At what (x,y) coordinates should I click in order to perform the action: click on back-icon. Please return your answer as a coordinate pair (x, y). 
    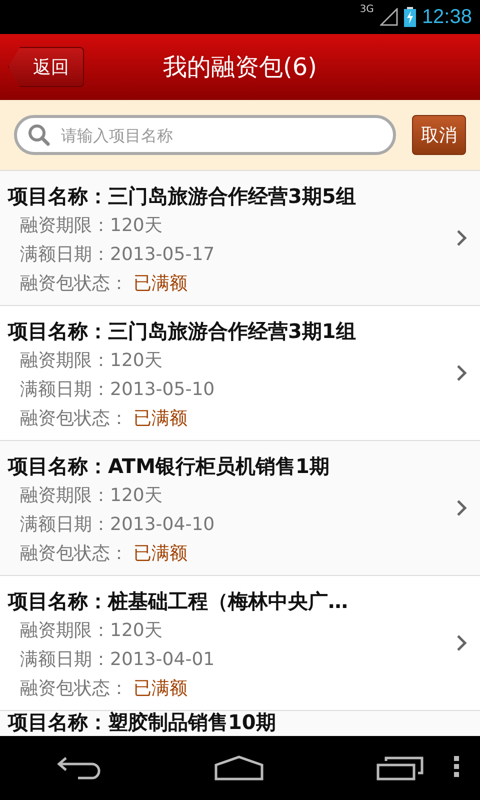
    Looking at the image, I should click on (79, 768).